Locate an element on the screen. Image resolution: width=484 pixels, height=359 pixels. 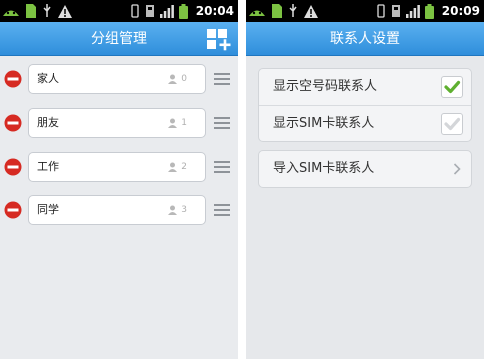
title-bar: 分组管理 is located at coordinates (119, 39).